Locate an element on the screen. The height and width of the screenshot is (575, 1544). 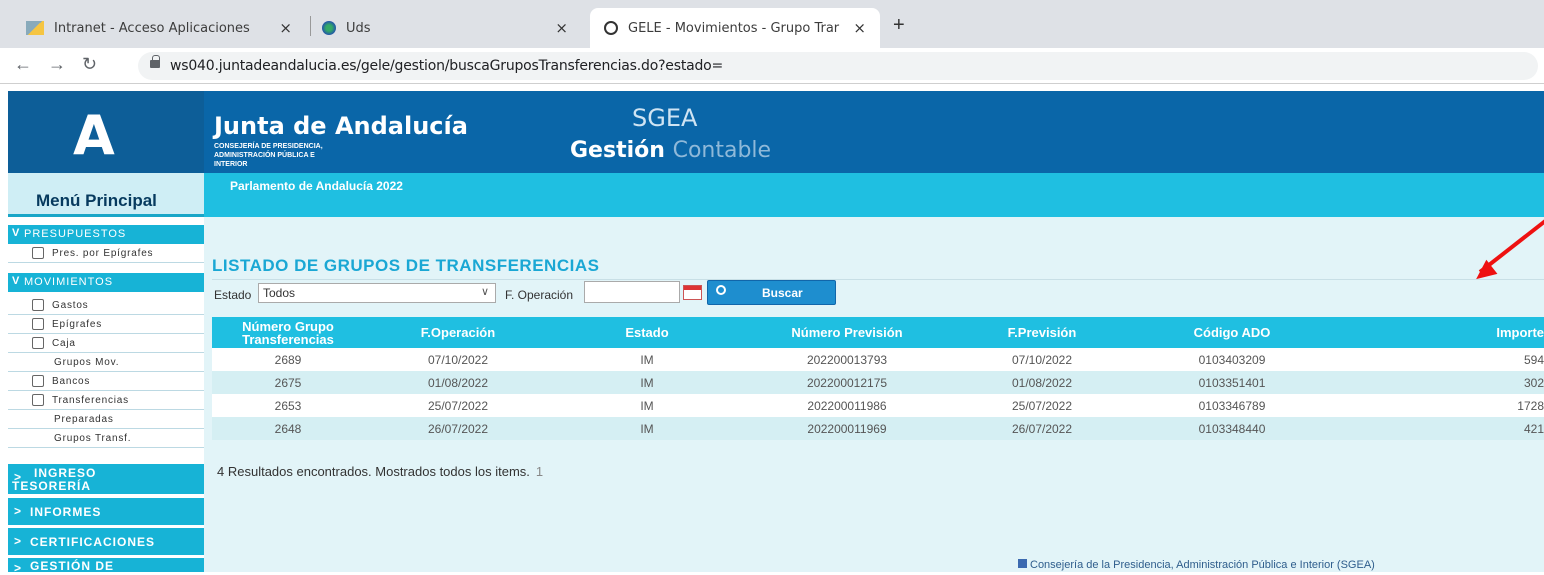
menu-group-label: INGRESO is located at coordinates (65, 473).